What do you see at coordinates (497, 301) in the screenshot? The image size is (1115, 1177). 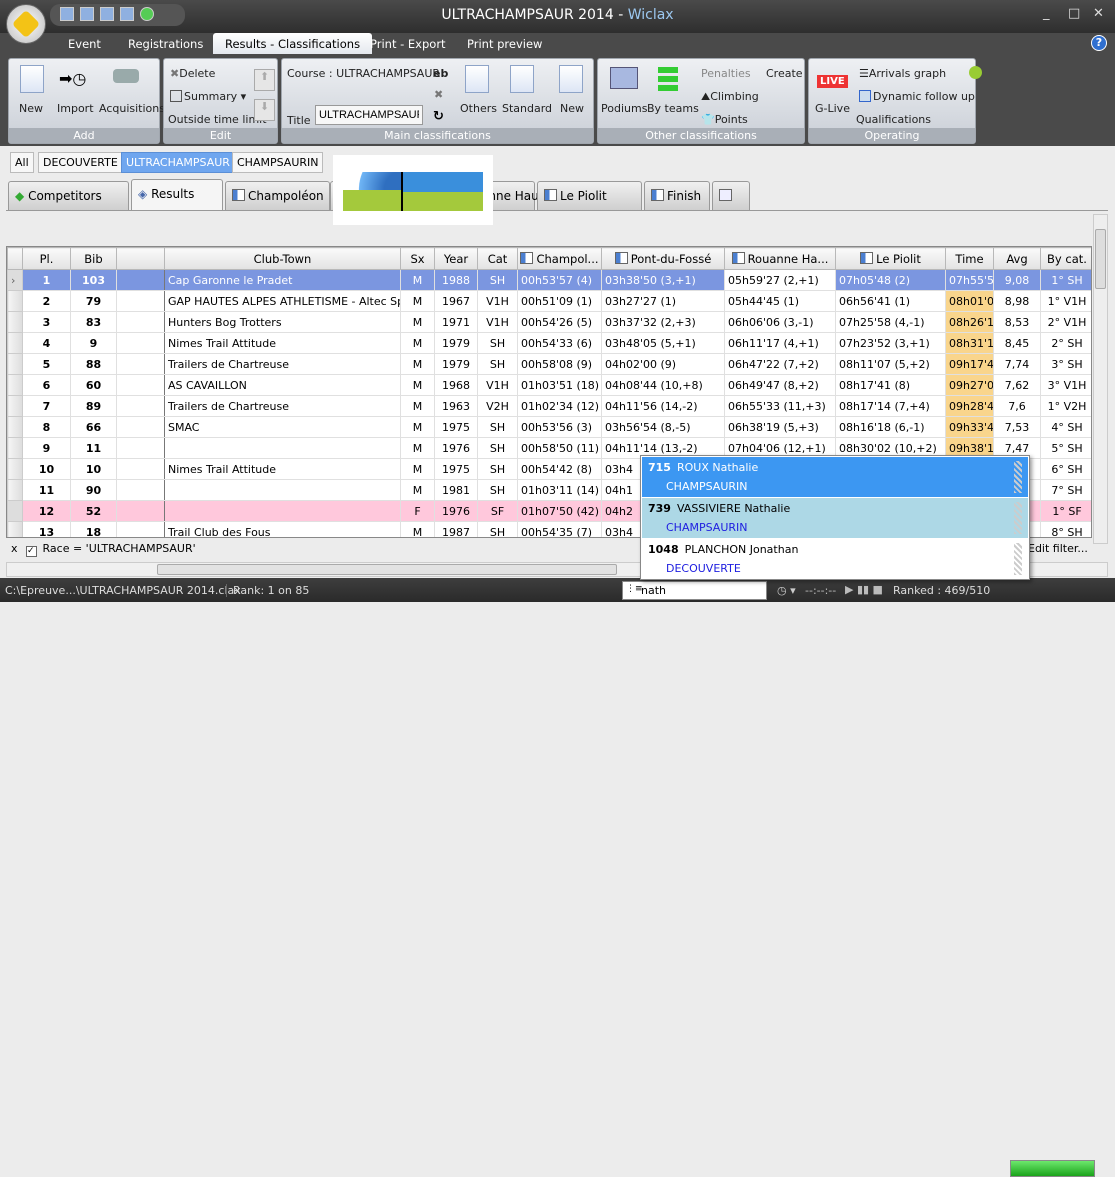 I see `table-cell: V1H` at bounding box center [497, 301].